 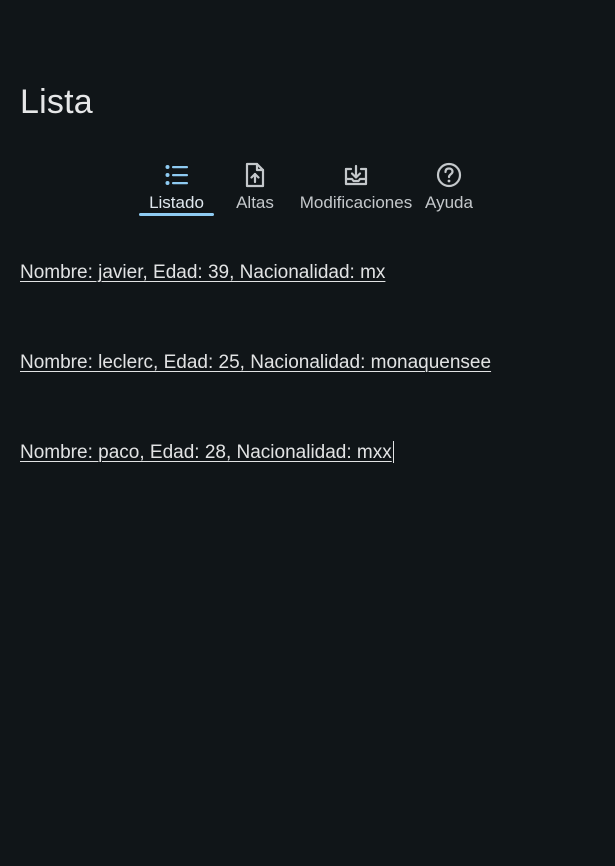 I want to click on page-title: Lista, so click(x=56, y=102).